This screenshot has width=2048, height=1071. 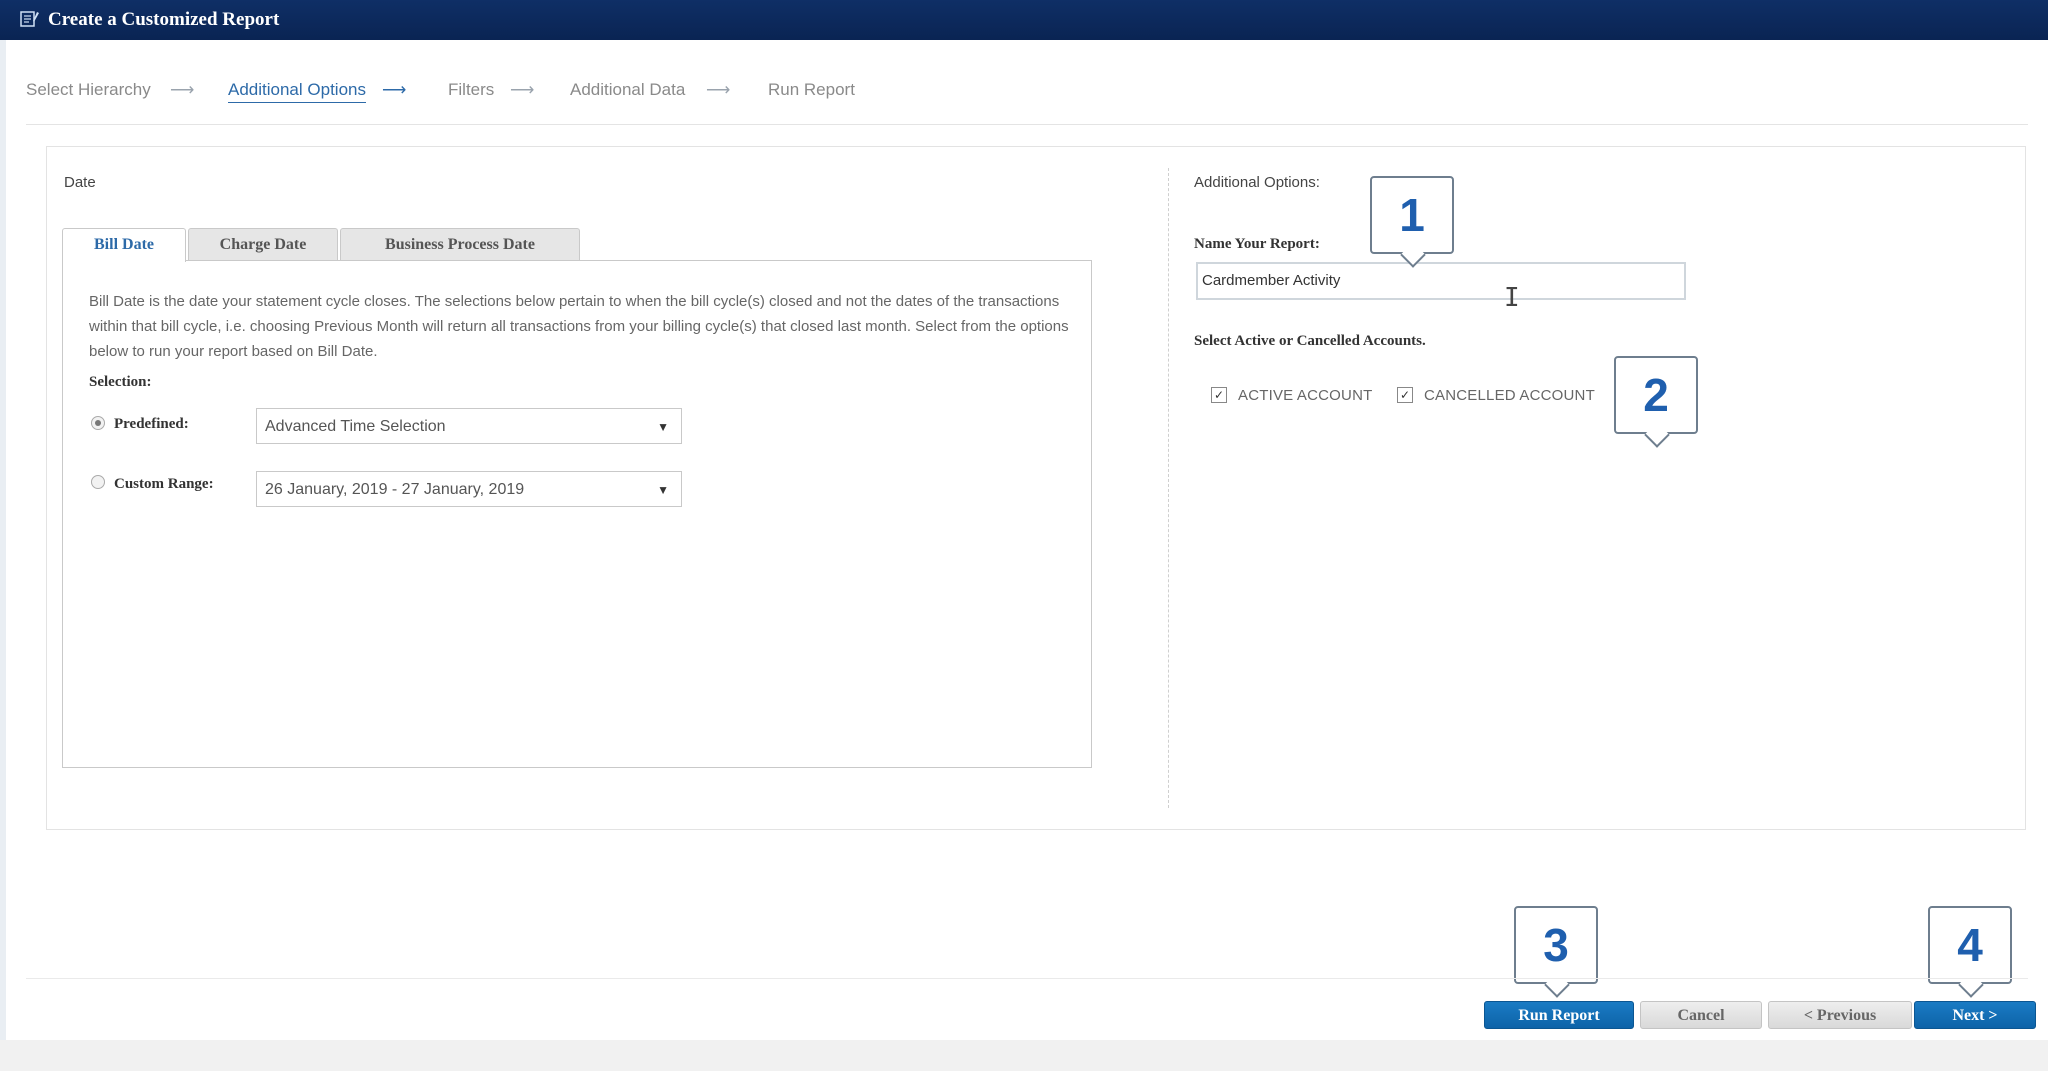 What do you see at coordinates (395, 489) in the screenshot?
I see `custom-range-value: 26 January, 2019 - 27 January, 2019` at bounding box center [395, 489].